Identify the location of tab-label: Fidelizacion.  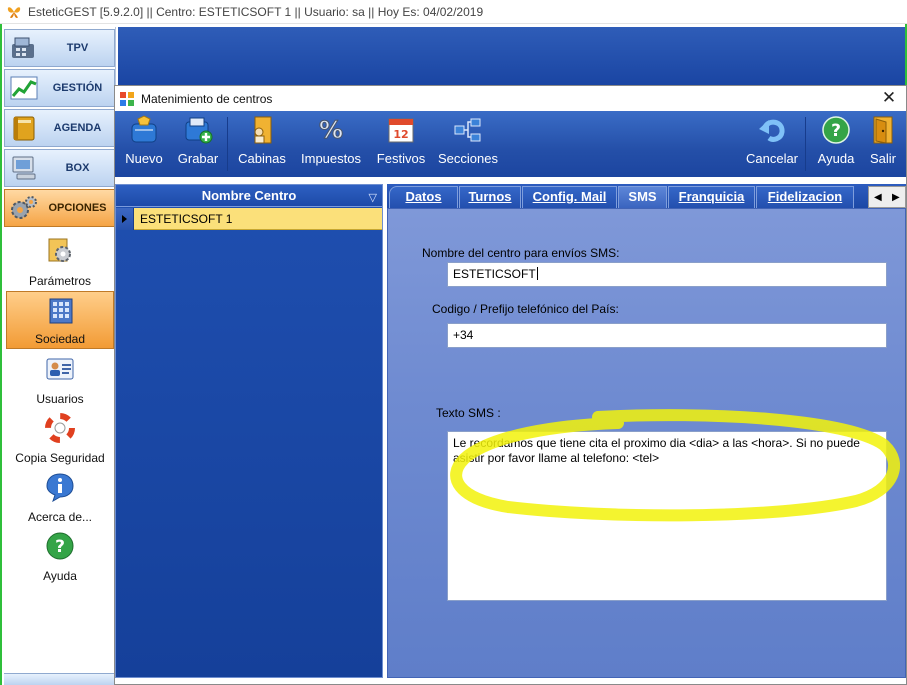
(805, 196).